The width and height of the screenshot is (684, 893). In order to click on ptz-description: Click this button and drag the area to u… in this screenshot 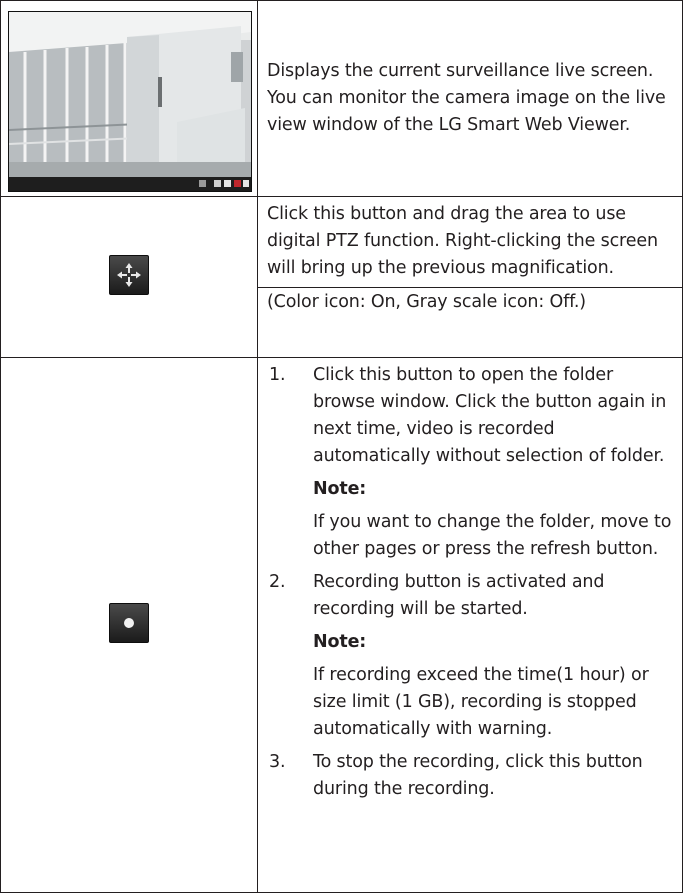, I will do `click(470, 277)`.